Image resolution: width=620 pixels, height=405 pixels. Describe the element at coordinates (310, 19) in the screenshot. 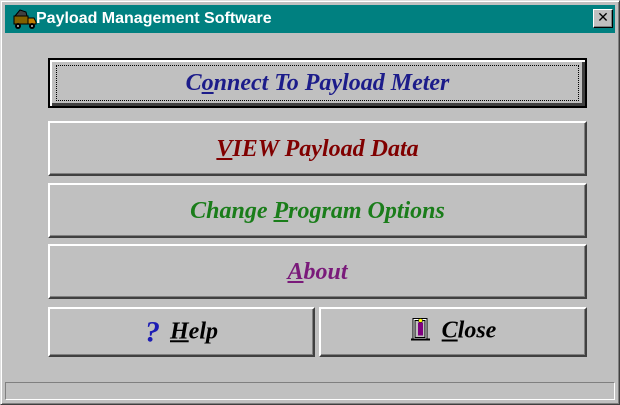

I see `title-bar: Payload Management Software ✕` at that location.